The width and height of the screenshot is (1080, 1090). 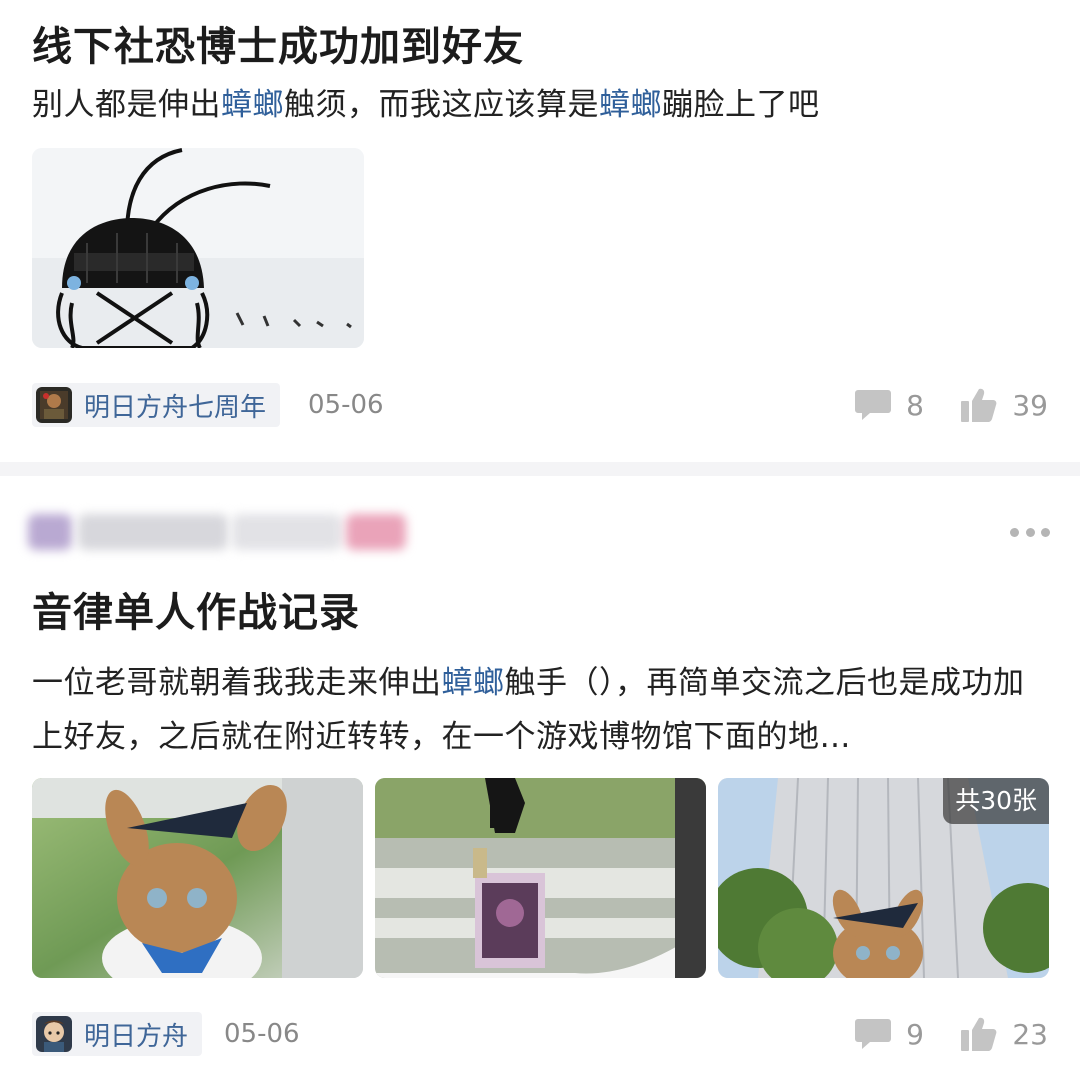 What do you see at coordinates (996, 801) in the screenshot?
I see `image-count-badge: 共30张` at bounding box center [996, 801].